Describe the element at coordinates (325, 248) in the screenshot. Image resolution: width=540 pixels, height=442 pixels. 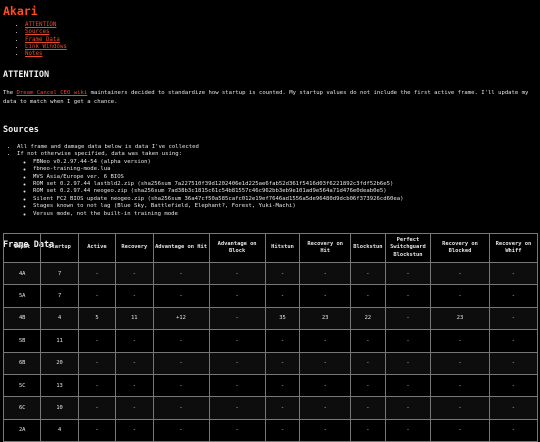
I see `column-header: Recovery on Hit` at that location.